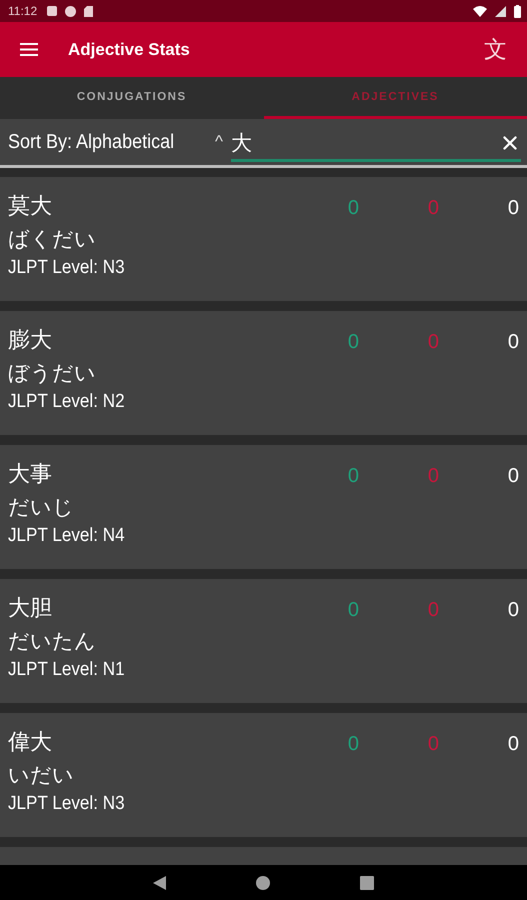 This screenshot has width=527, height=900. Describe the element at coordinates (480, 11) in the screenshot. I see `wifi-icon` at that location.